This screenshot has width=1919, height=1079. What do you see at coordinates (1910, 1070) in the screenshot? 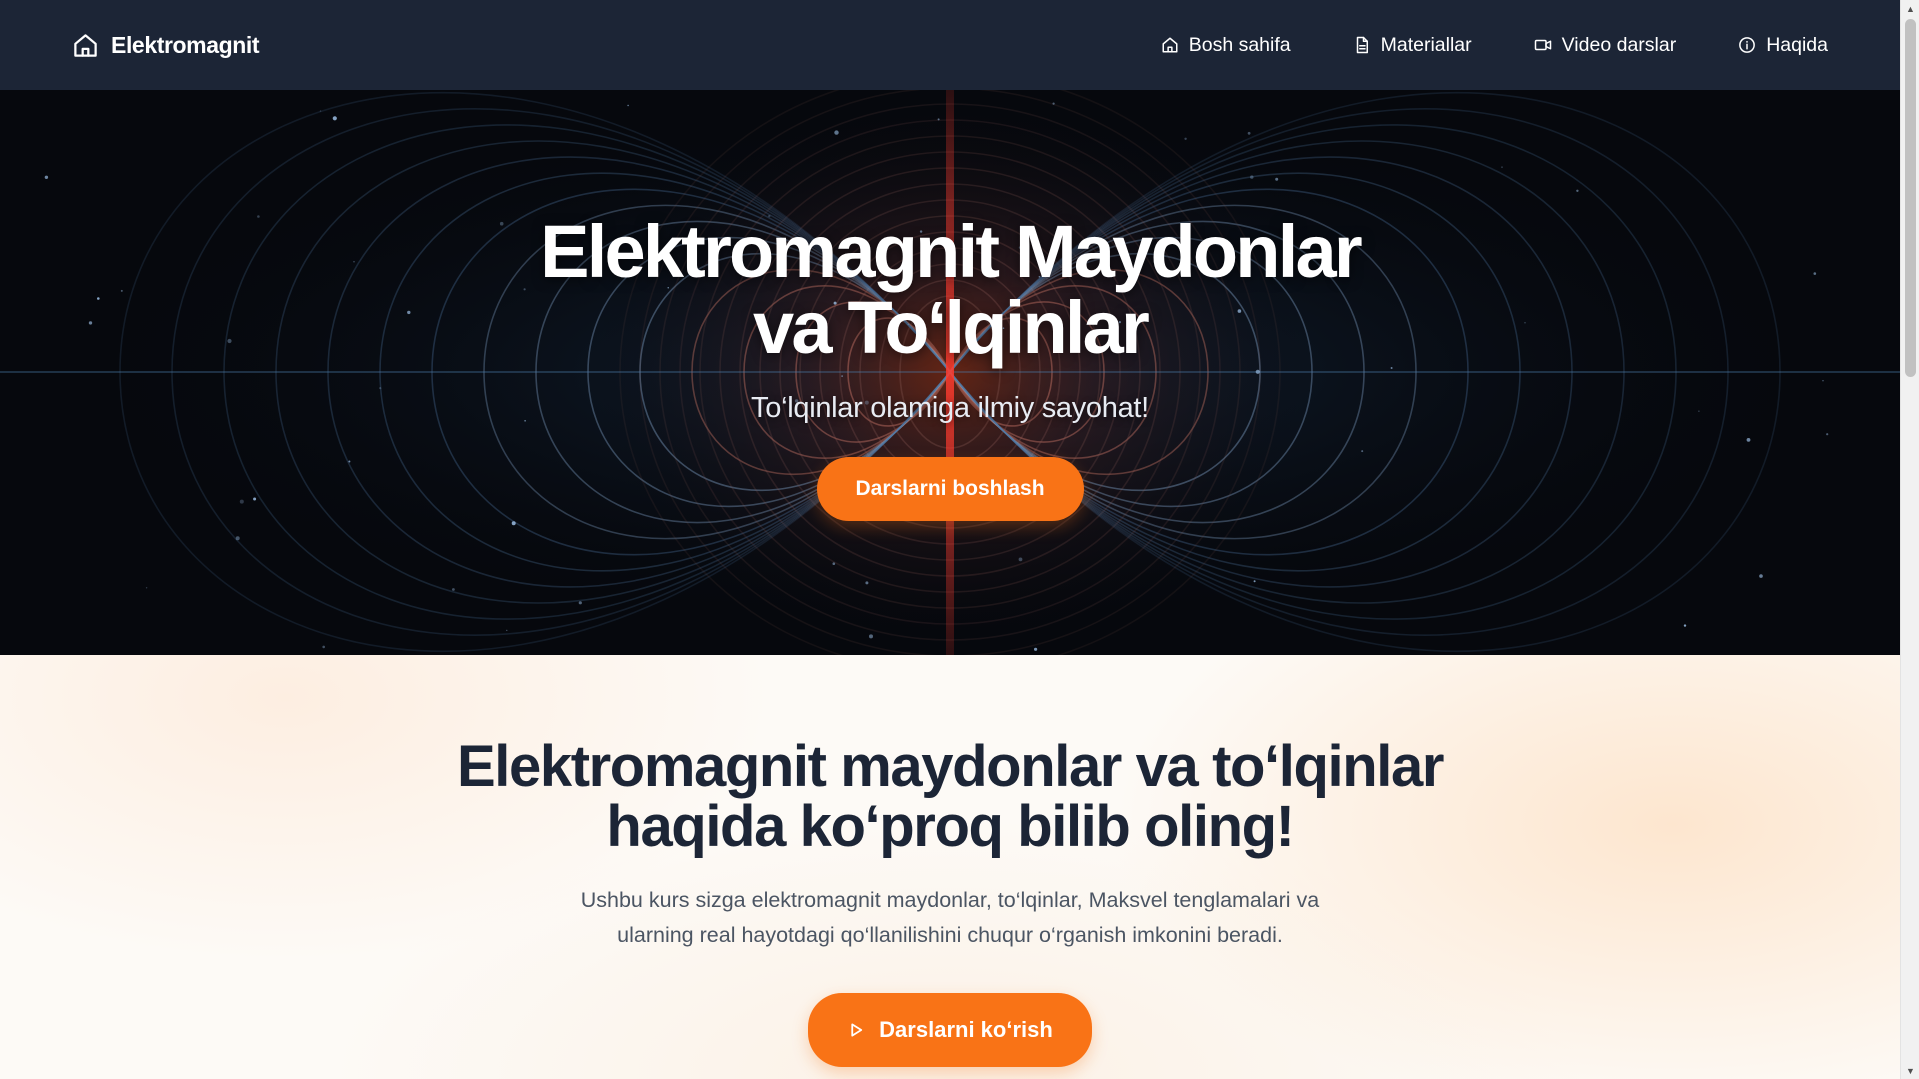
I see `scroll-down-arrow-icon: ▼` at bounding box center [1910, 1070].